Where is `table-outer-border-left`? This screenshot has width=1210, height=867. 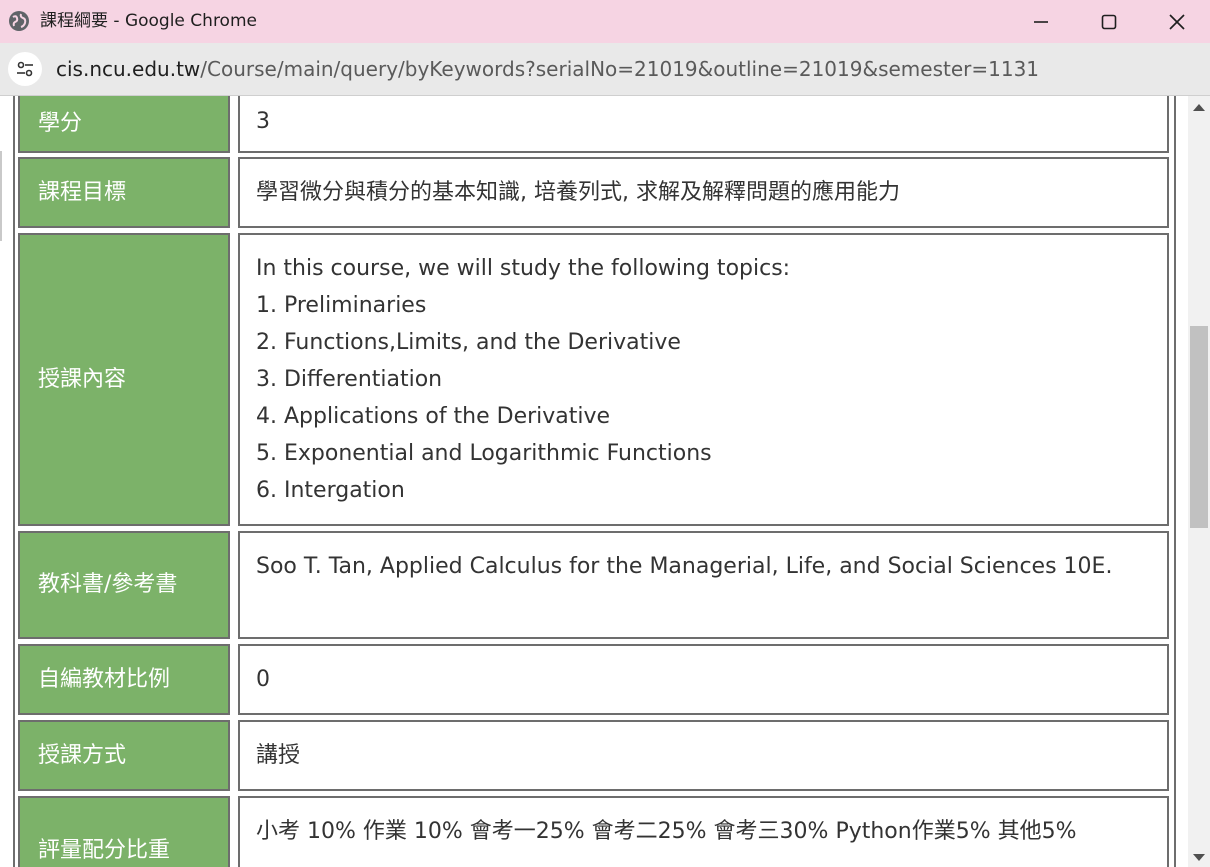 table-outer-border-left is located at coordinates (14, 481).